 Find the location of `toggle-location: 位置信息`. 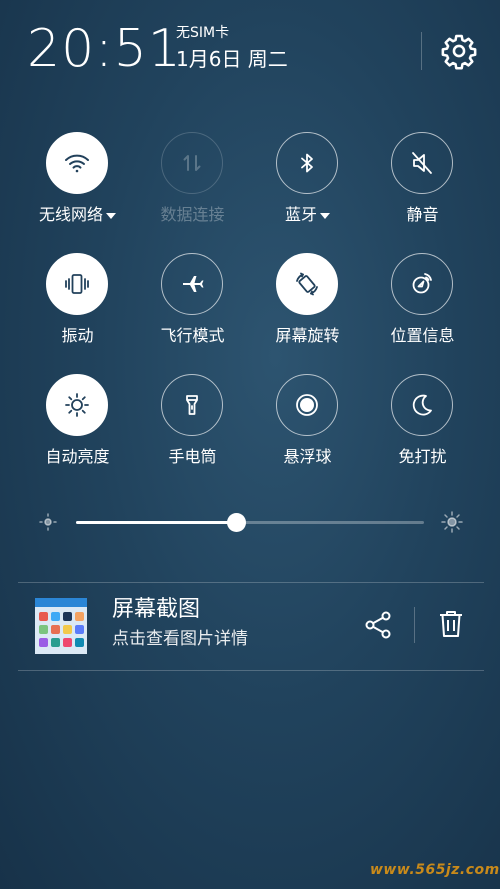

toggle-location: 位置信息 is located at coordinates (422, 304).